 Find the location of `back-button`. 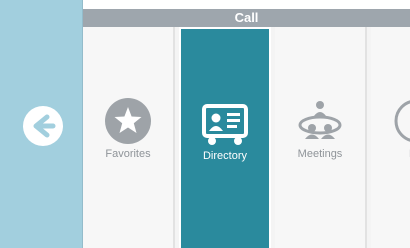

back-button is located at coordinates (43, 126).